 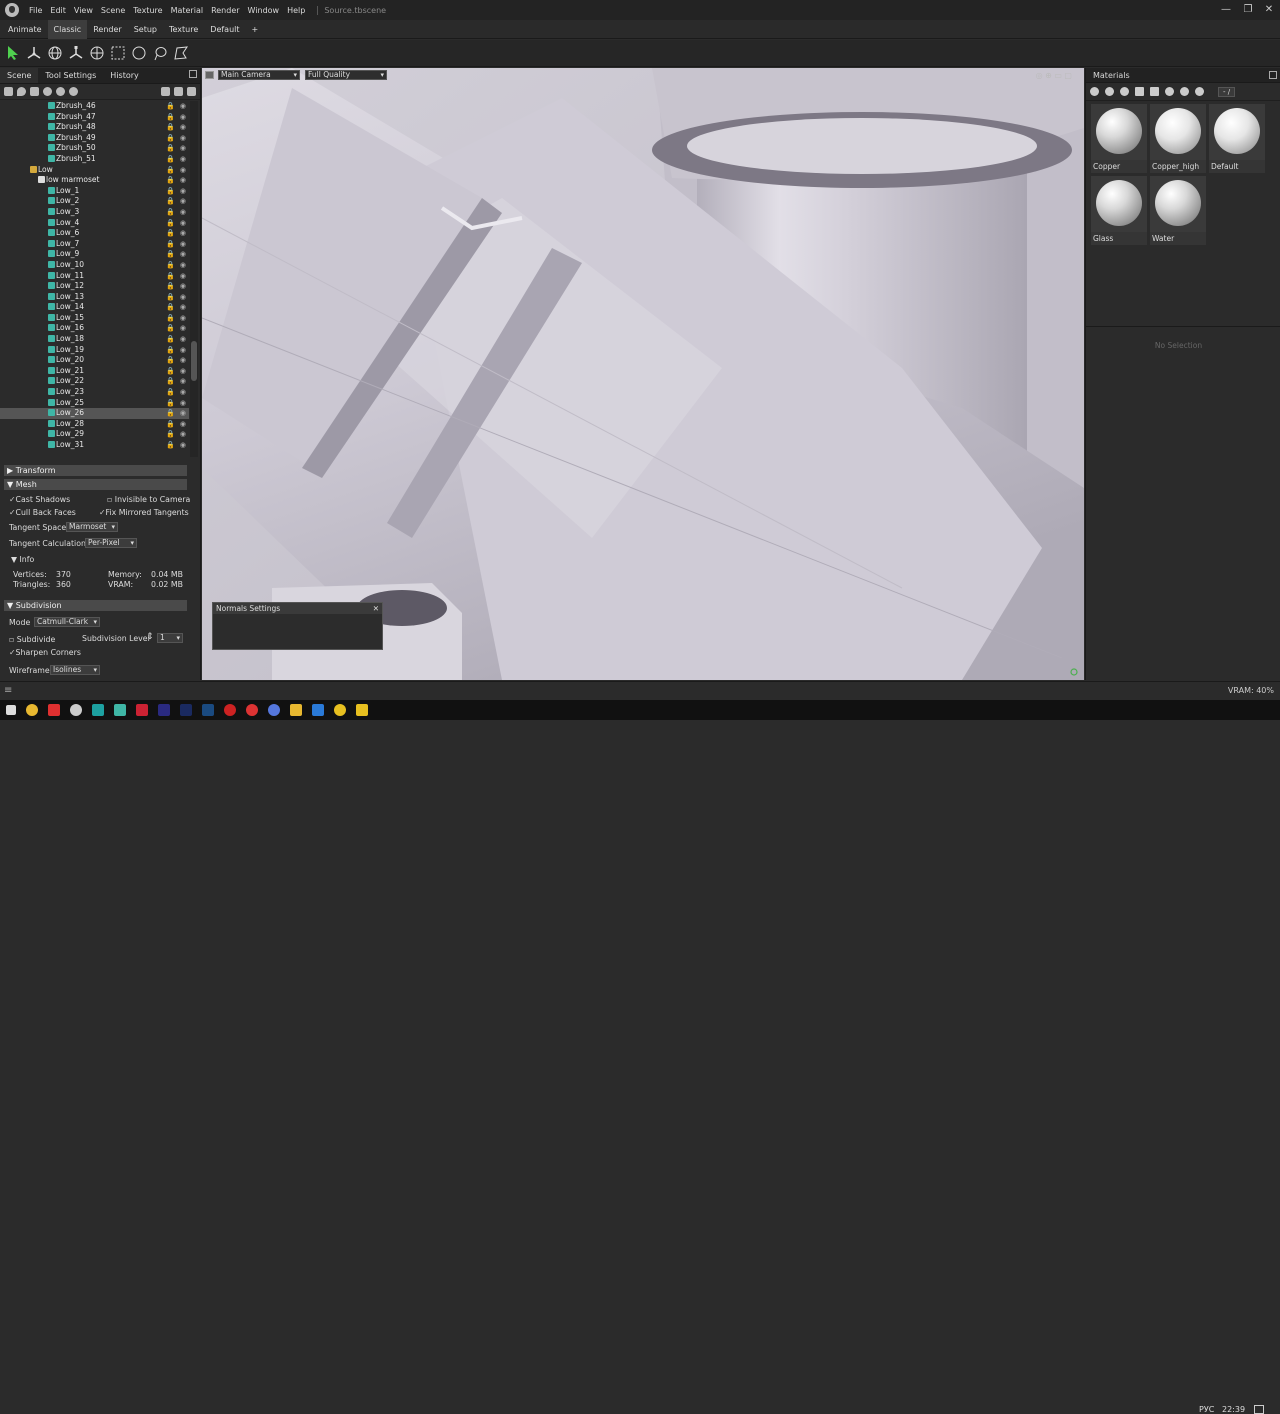 What do you see at coordinates (1233, 1409) in the screenshot?
I see `clock: 22:39` at bounding box center [1233, 1409].